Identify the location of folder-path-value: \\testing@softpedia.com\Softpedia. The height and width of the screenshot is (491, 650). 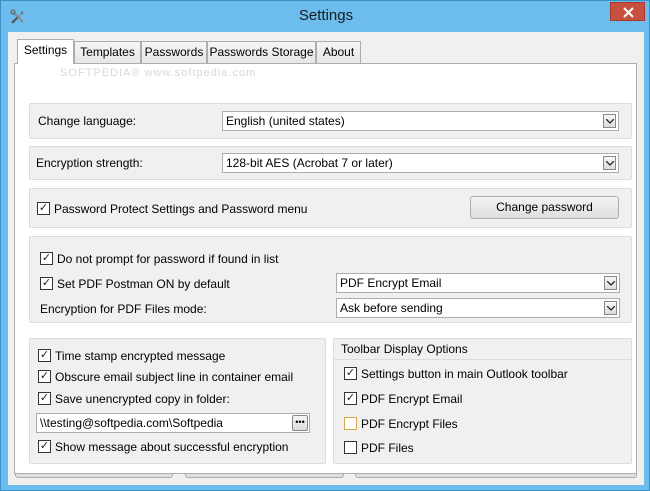
(131, 423).